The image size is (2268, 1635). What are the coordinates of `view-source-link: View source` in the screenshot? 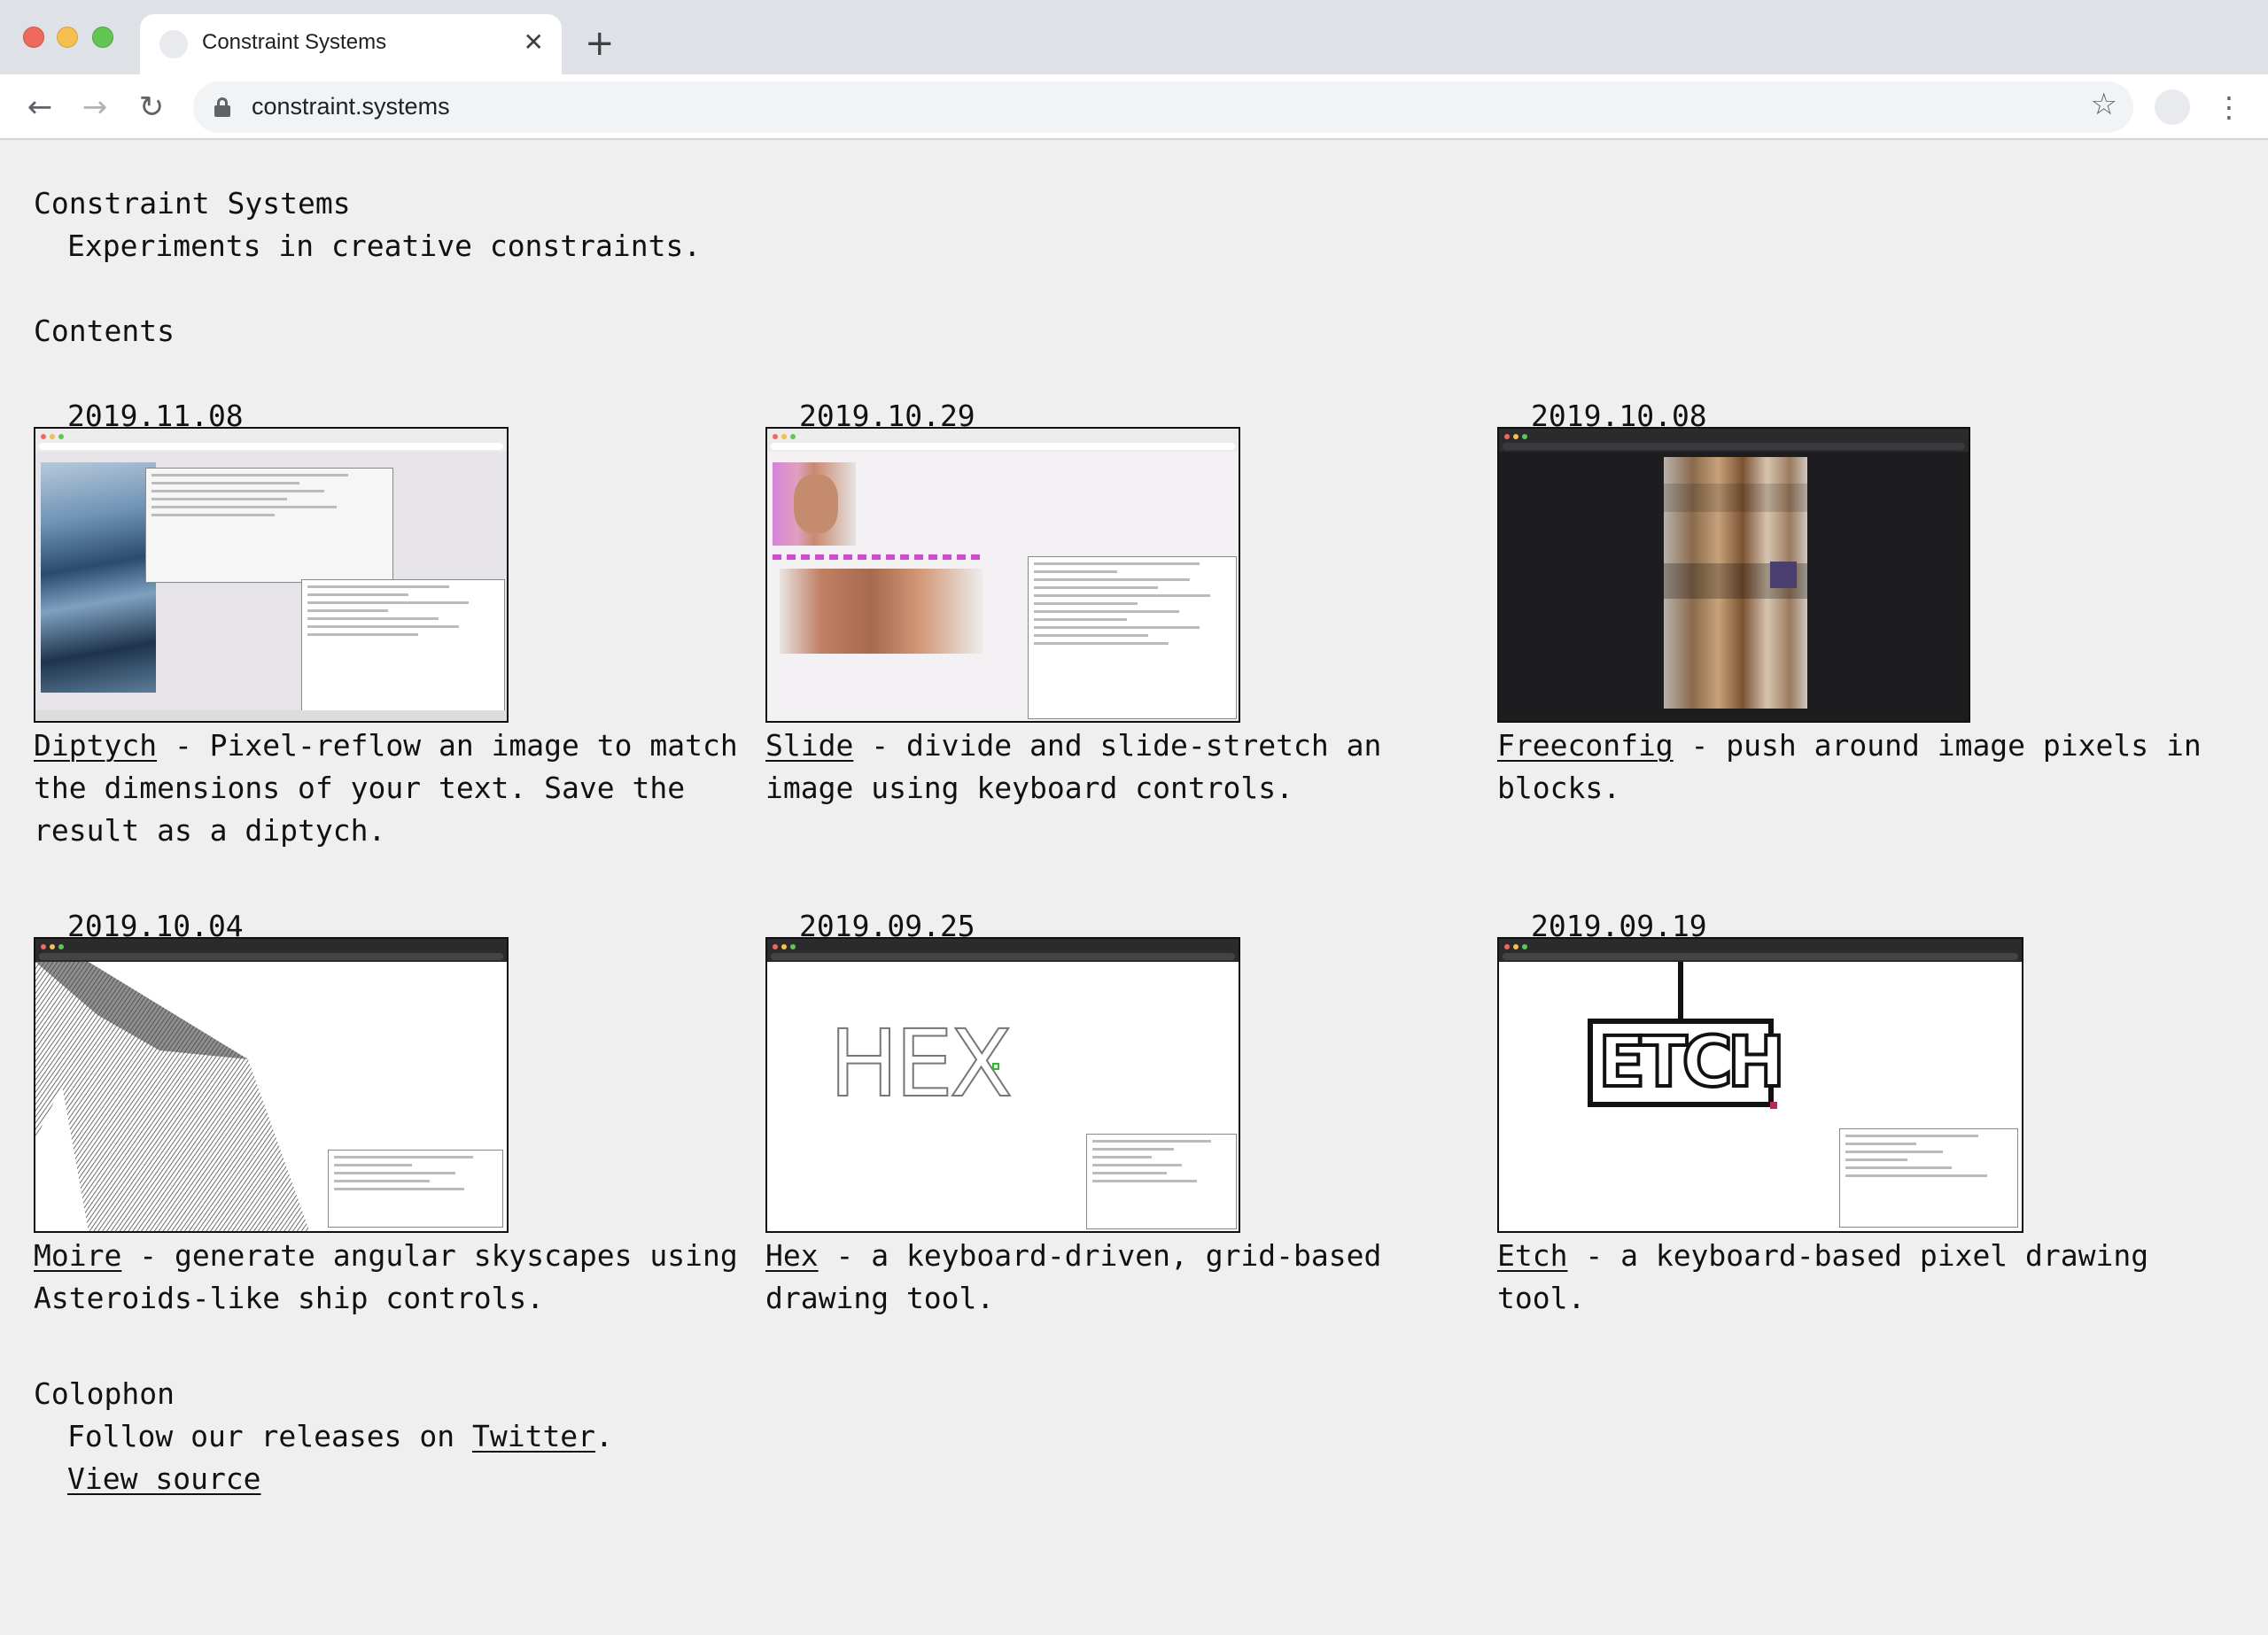 It's located at (164, 1478).